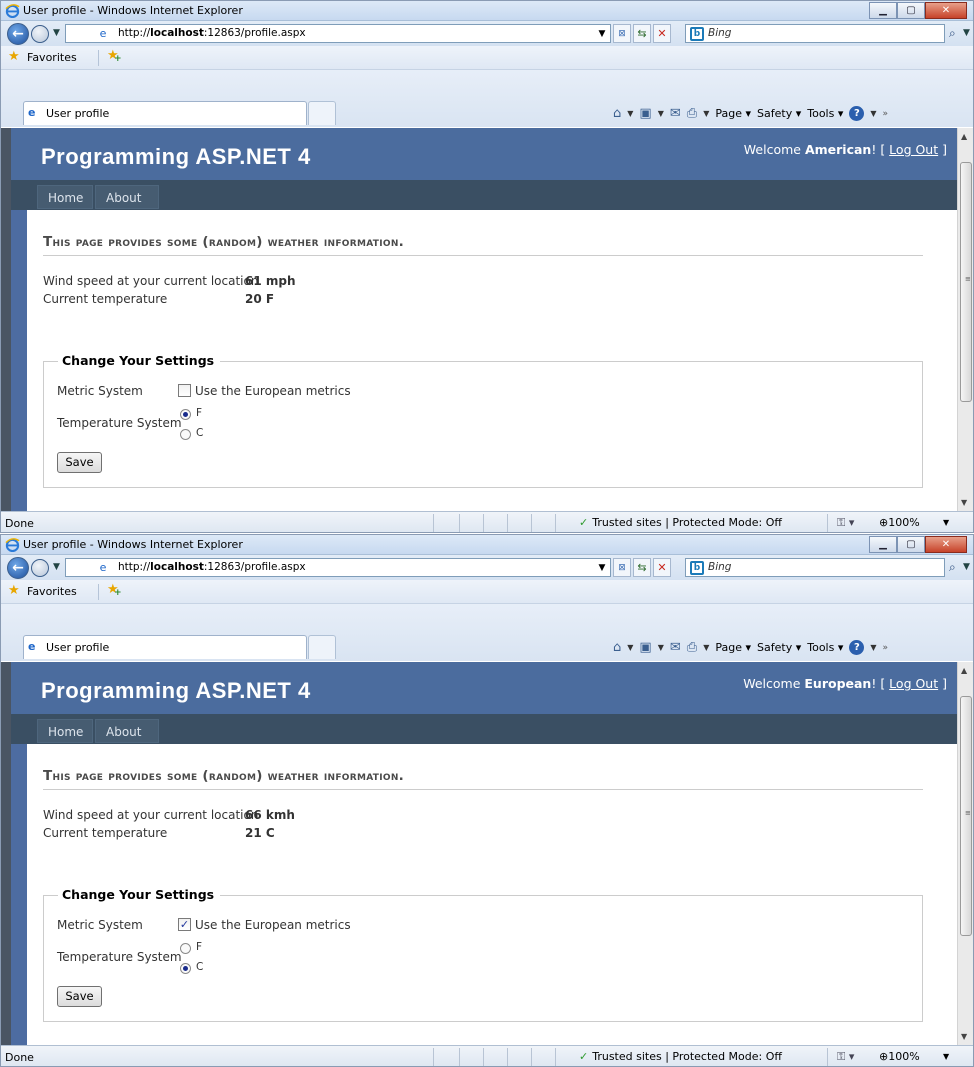 This screenshot has width=974, height=1067. I want to click on european-metrics-checkbox, so click(184, 390).